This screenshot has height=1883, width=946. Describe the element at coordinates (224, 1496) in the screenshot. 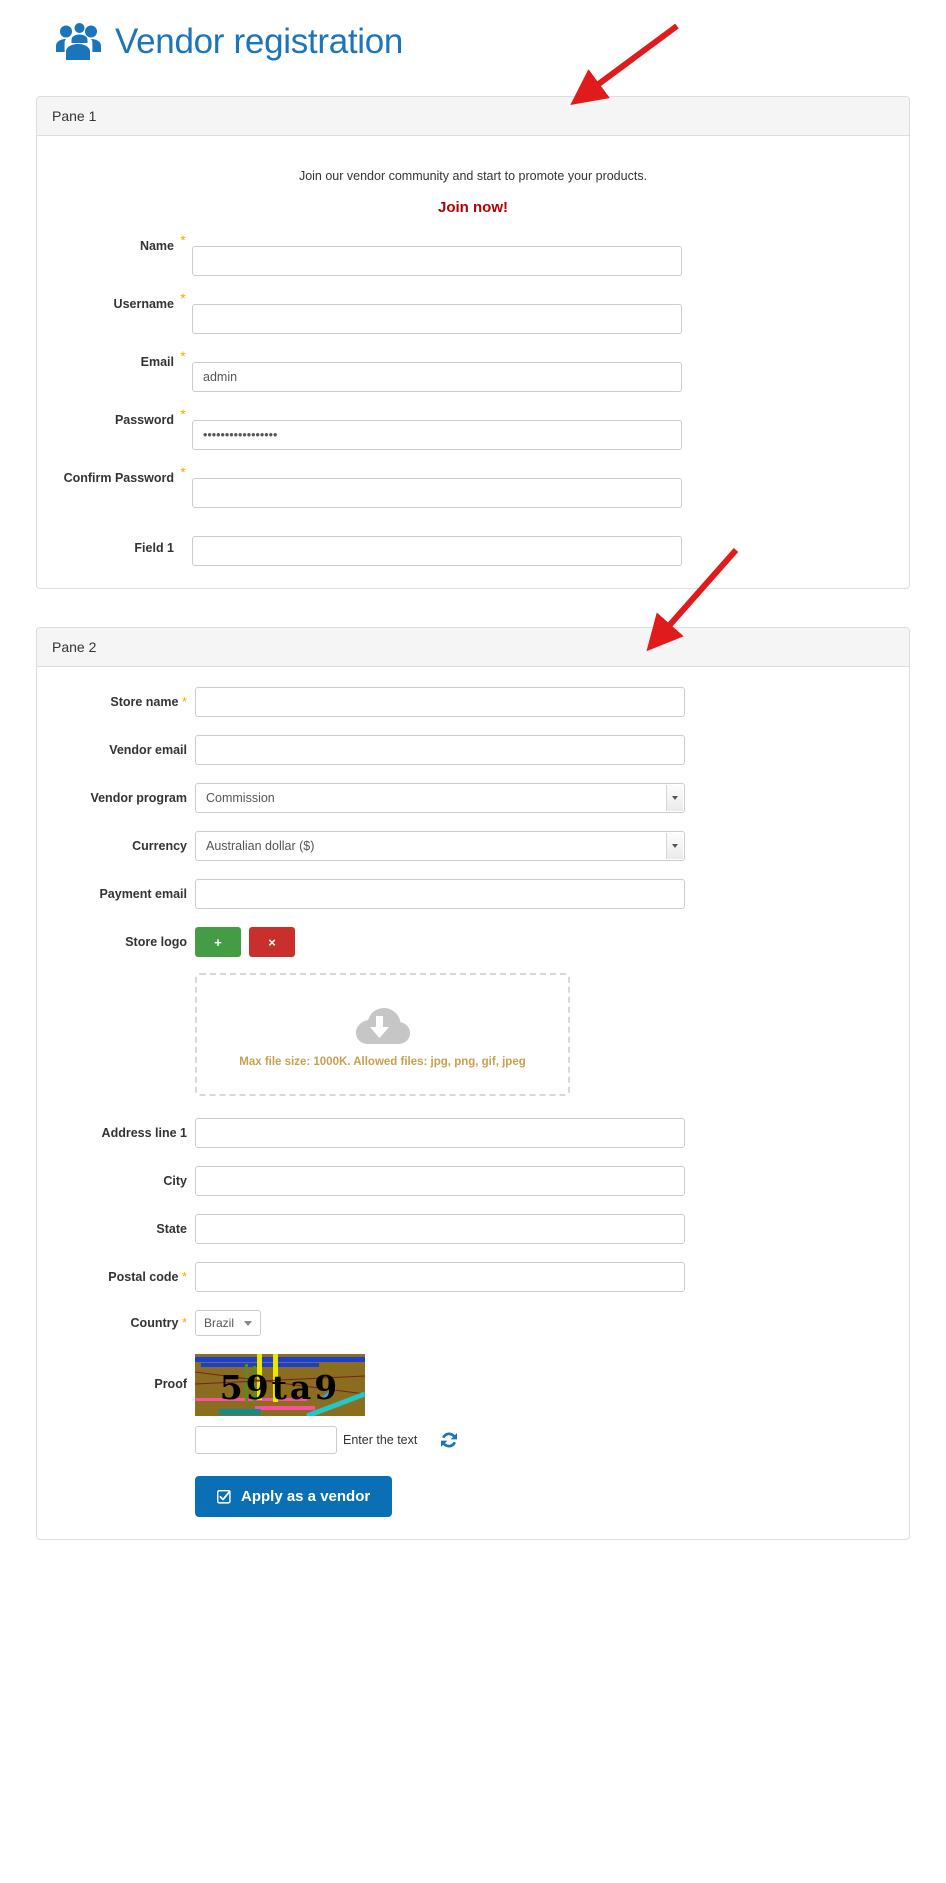

I see `check-square-icon` at that location.